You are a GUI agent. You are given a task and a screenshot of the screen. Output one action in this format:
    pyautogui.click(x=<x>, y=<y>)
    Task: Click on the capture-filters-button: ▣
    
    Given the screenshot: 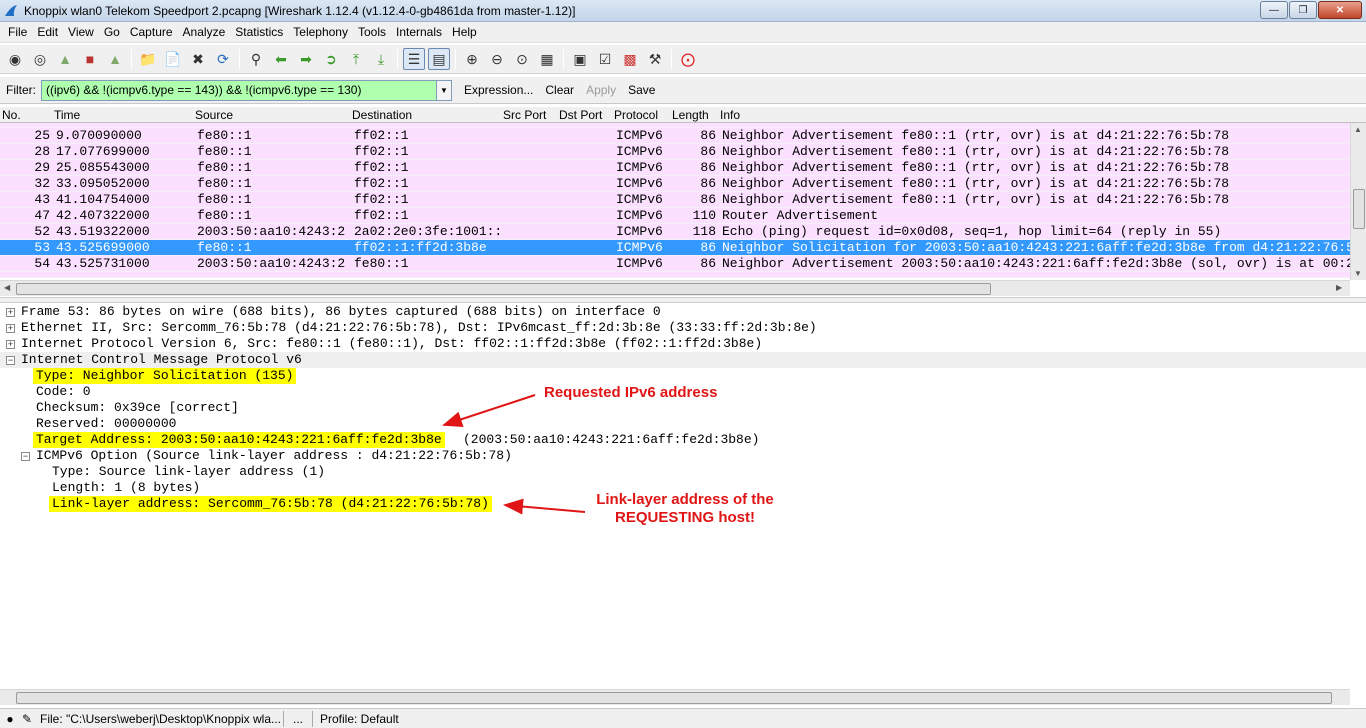 What is the action you would take?
    pyautogui.click(x=580, y=59)
    